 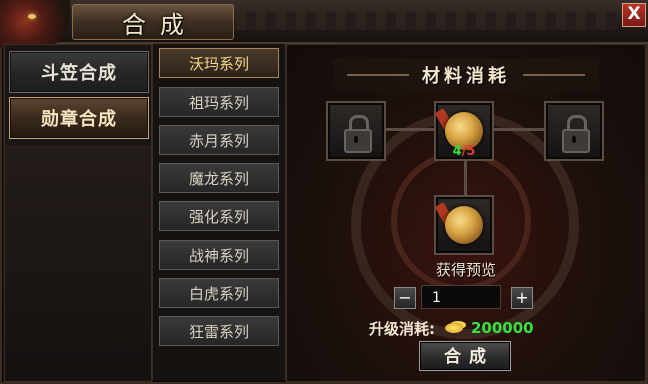 What do you see at coordinates (464, 151) in the screenshot?
I see `material-count: 4/5` at bounding box center [464, 151].